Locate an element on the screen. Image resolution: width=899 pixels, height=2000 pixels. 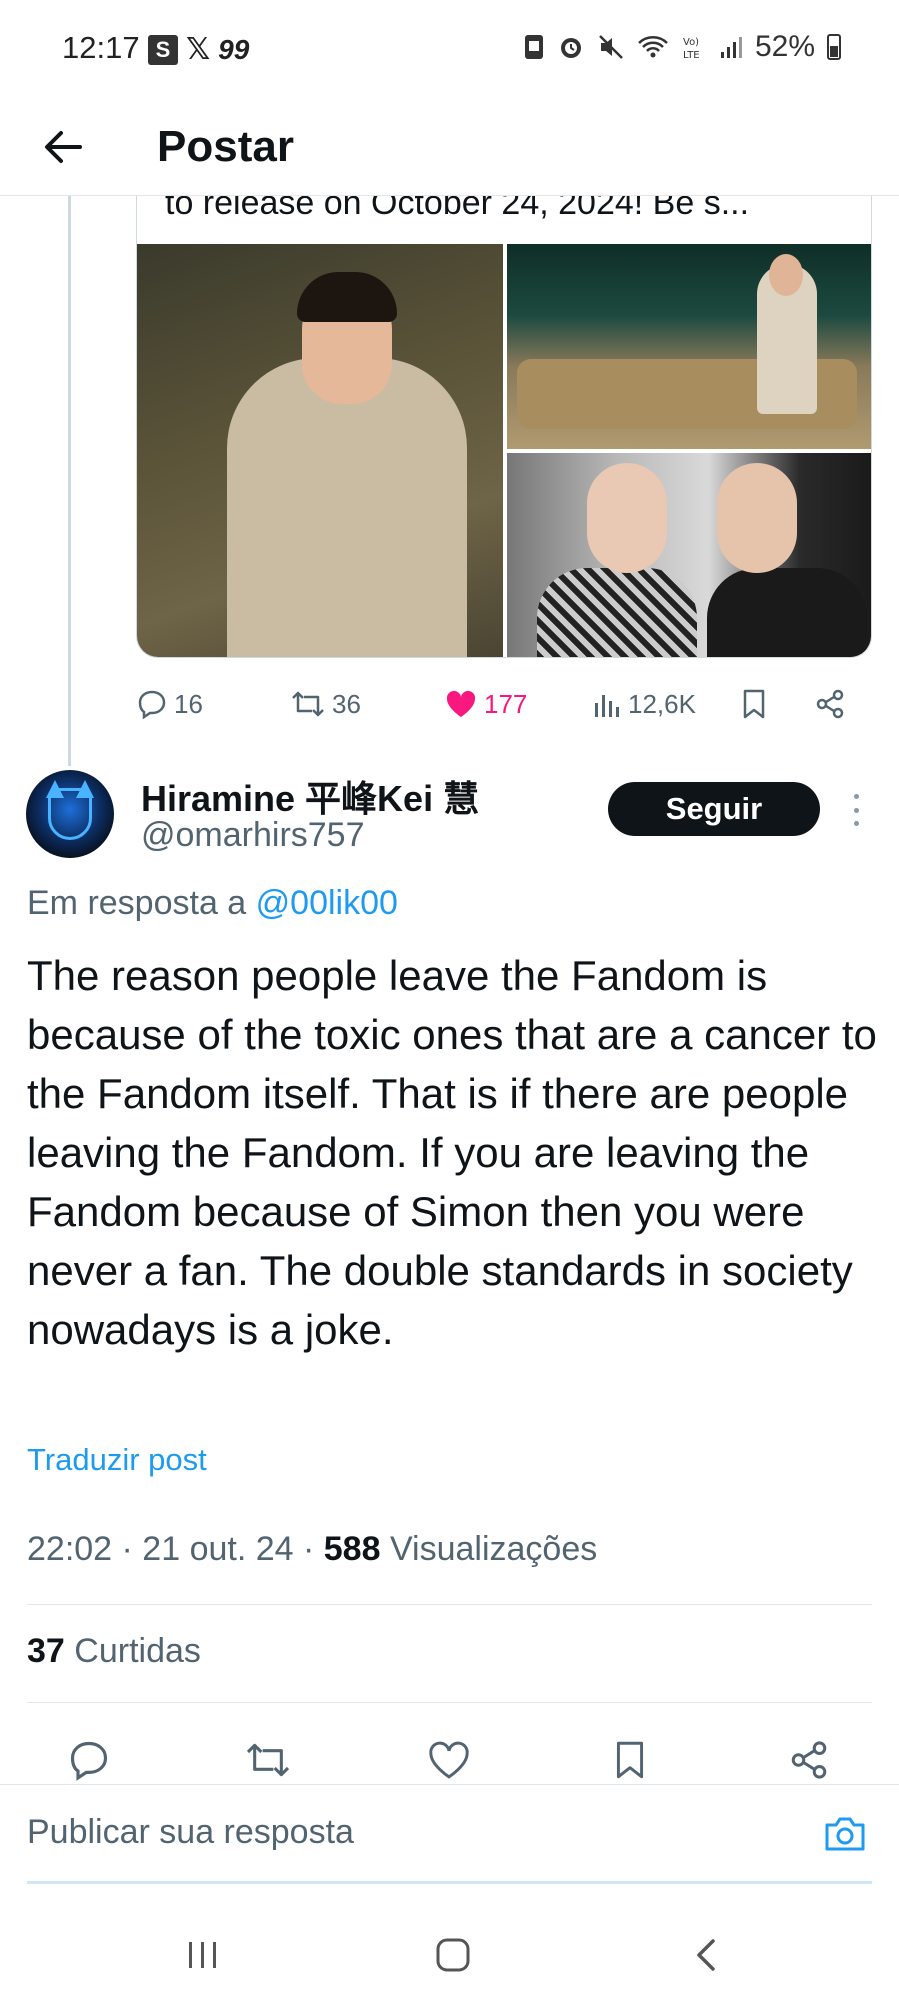
status-time: 12:17 is located at coordinates (101, 47).